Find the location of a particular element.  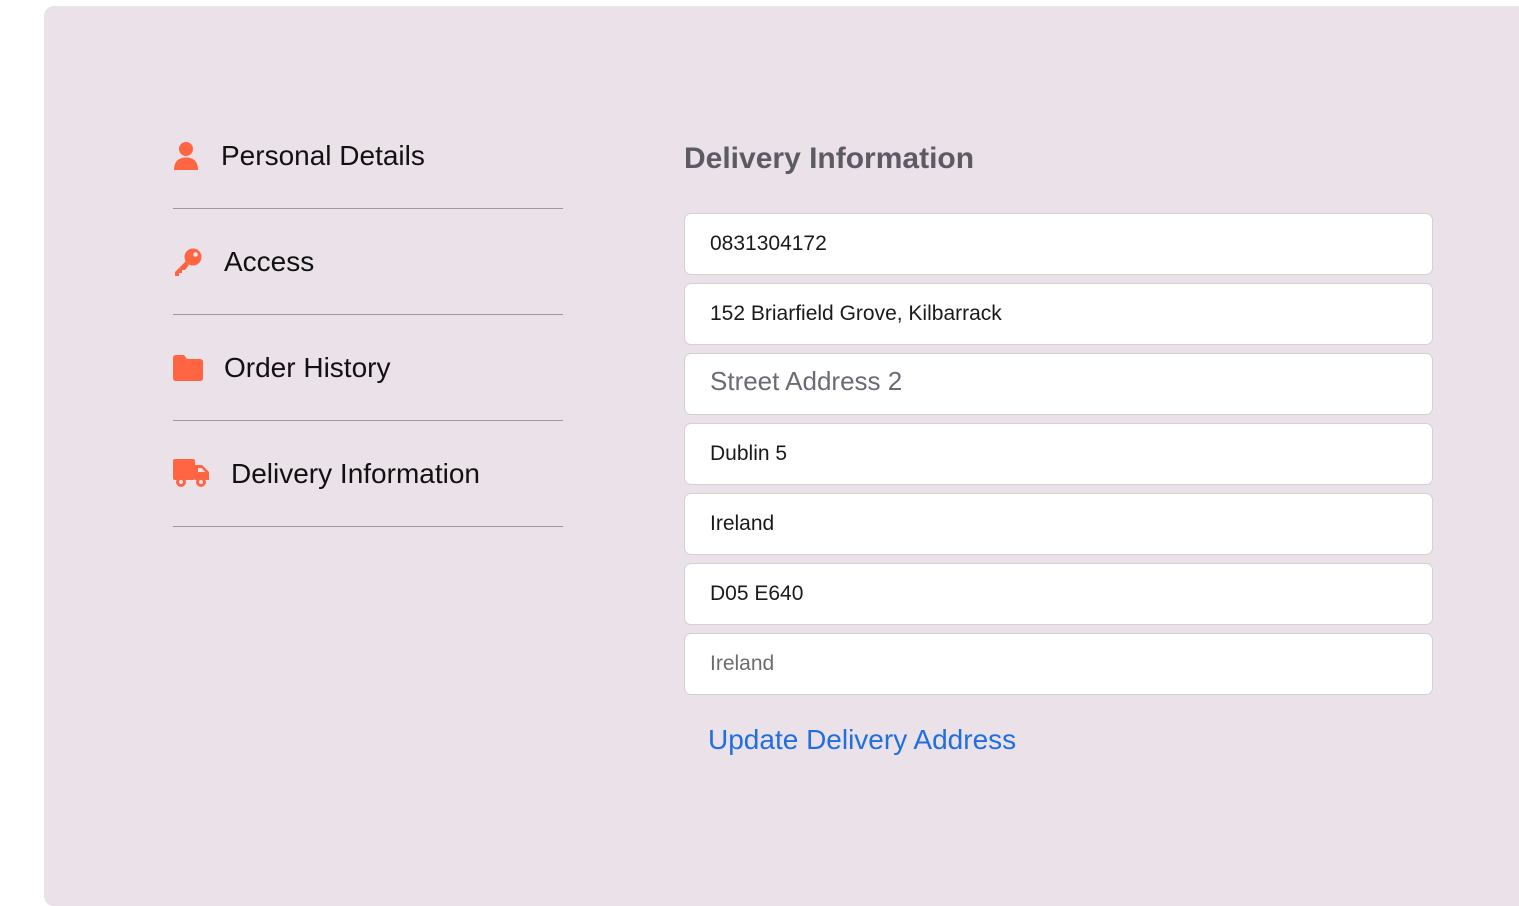

street-address-2-field is located at coordinates (1058, 384).